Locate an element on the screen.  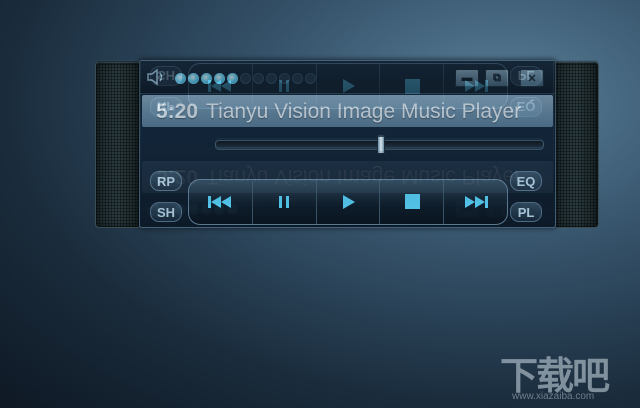
transport-controls is located at coordinates (348, 202).